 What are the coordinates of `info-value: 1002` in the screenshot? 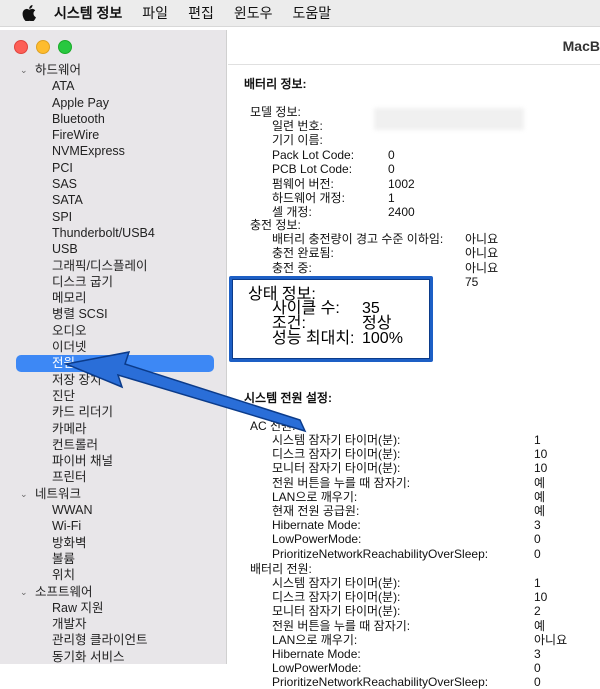 It's located at (401, 183).